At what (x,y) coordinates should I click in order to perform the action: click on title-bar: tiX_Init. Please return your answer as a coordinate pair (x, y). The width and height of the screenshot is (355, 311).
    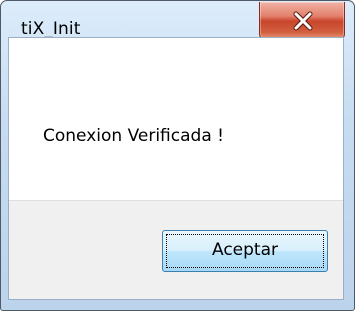
    Looking at the image, I should click on (177, 20).